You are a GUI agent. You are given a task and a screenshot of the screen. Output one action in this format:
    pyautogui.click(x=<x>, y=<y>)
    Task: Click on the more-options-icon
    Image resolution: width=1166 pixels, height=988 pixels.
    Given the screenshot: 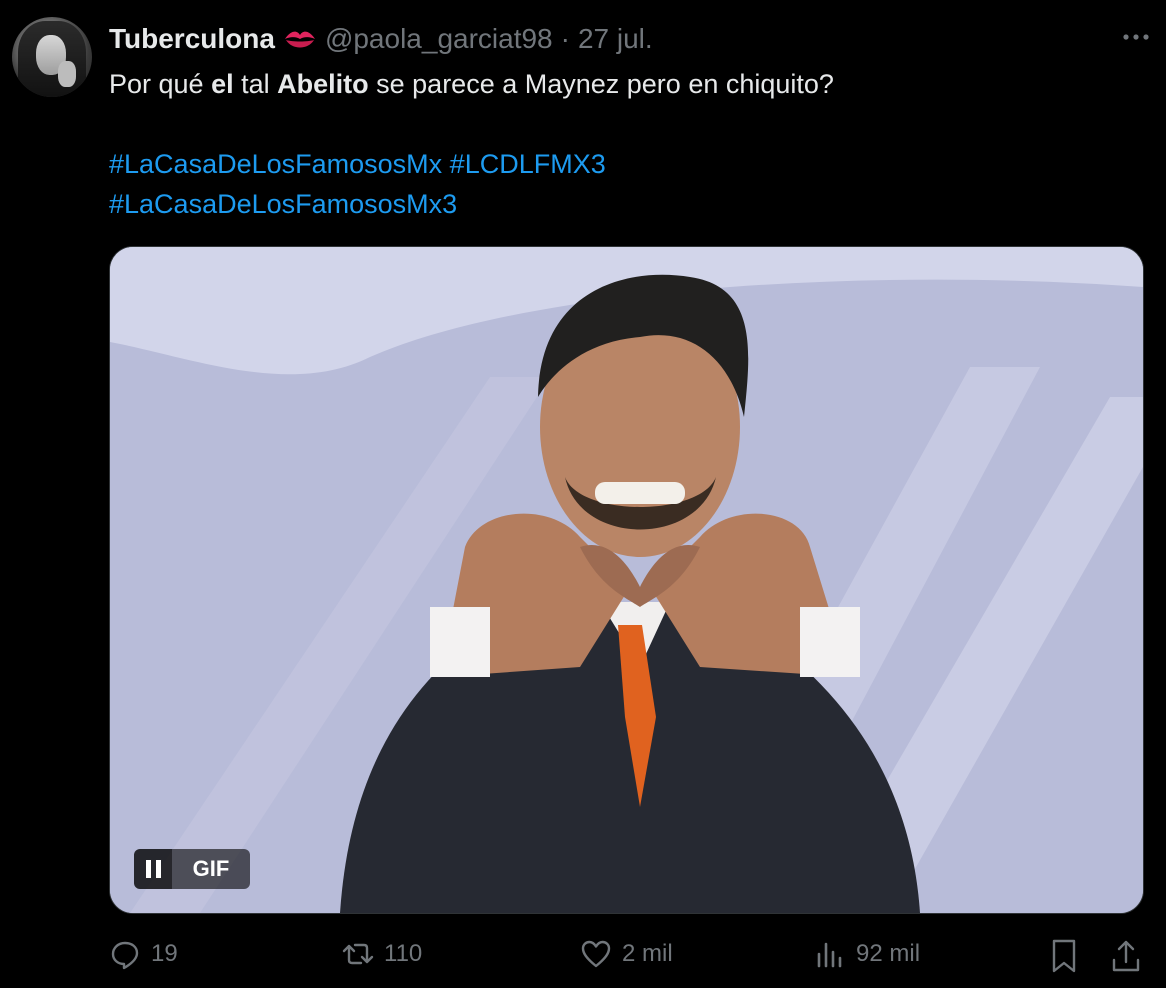 What is the action you would take?
    pyautogui.click(x=1136, y=37)
    